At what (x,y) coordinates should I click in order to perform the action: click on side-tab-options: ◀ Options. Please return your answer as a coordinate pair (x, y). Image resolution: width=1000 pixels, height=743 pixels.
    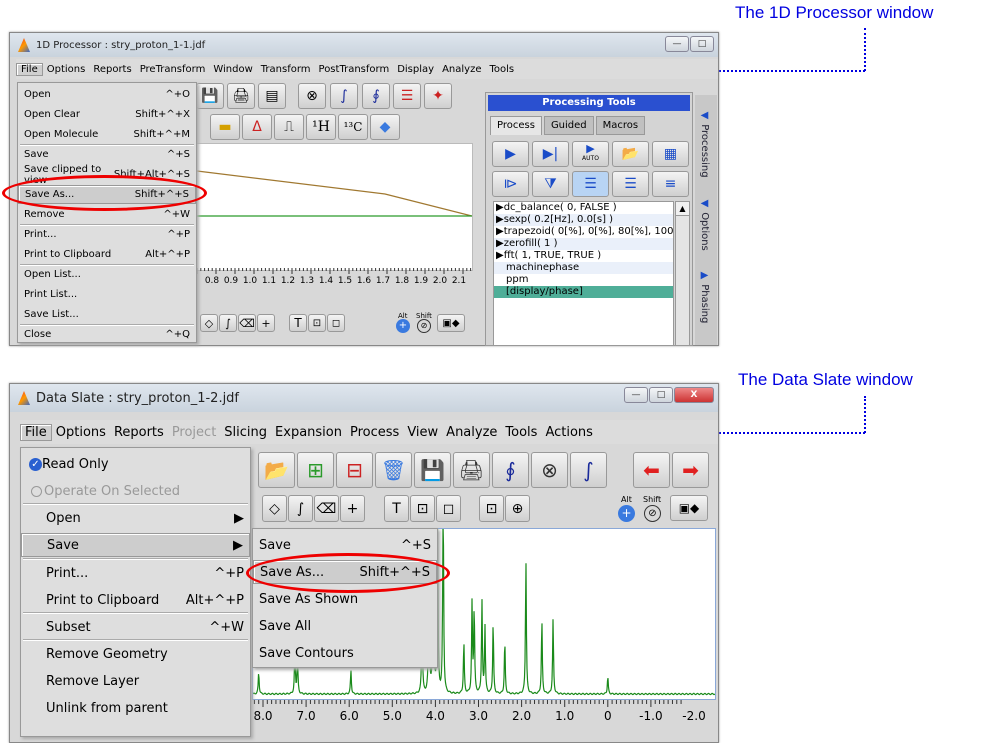
    Looking at the image, I should click on (704, 224).